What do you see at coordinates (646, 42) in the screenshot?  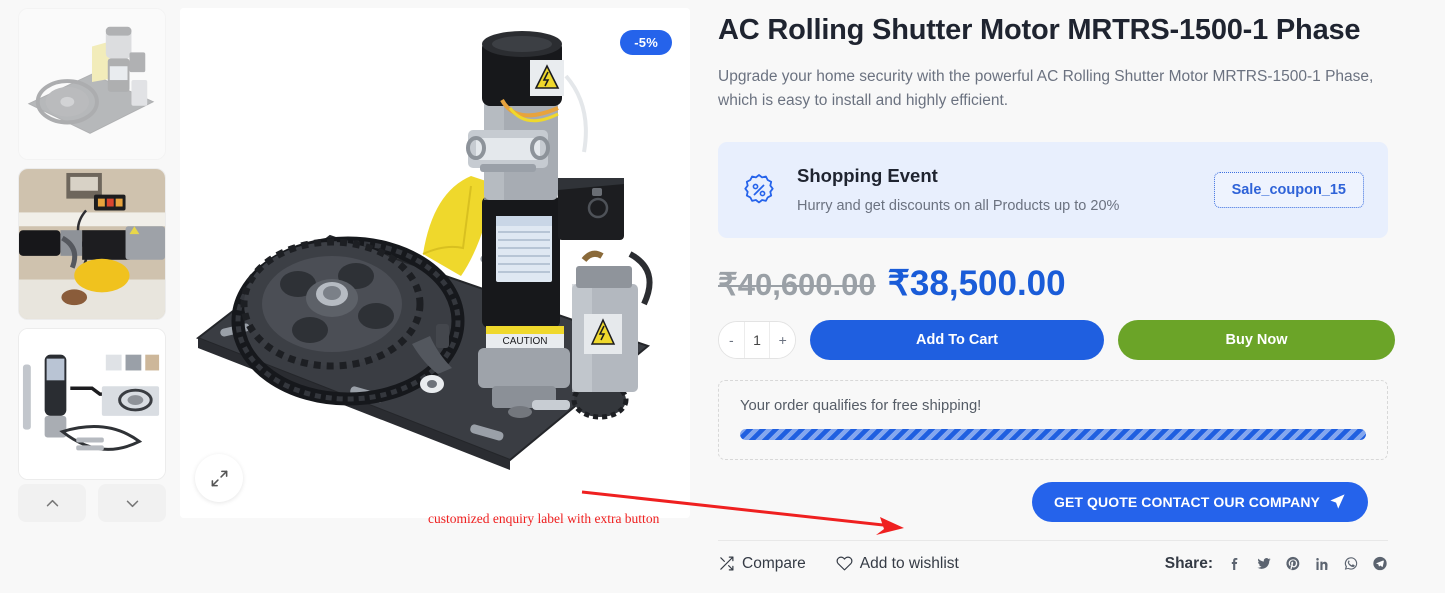 I see `discount-badge: -5%` at bounding box center [646, 42].